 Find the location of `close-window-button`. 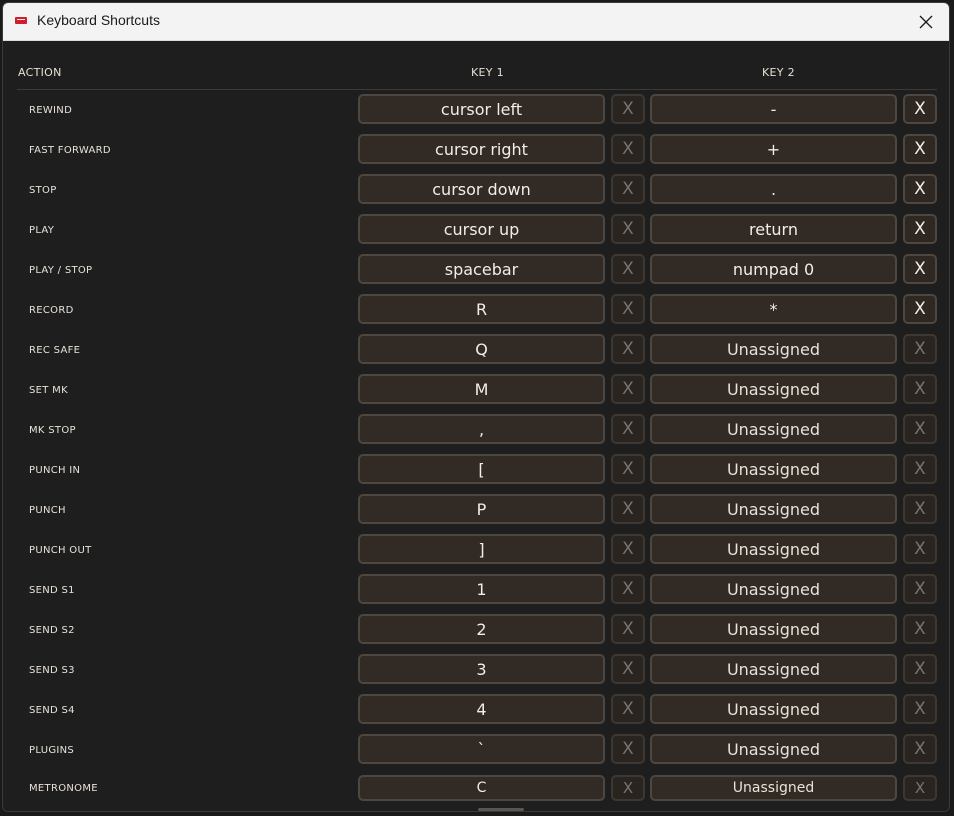

close-window-button is located at coordinates (926, 21).